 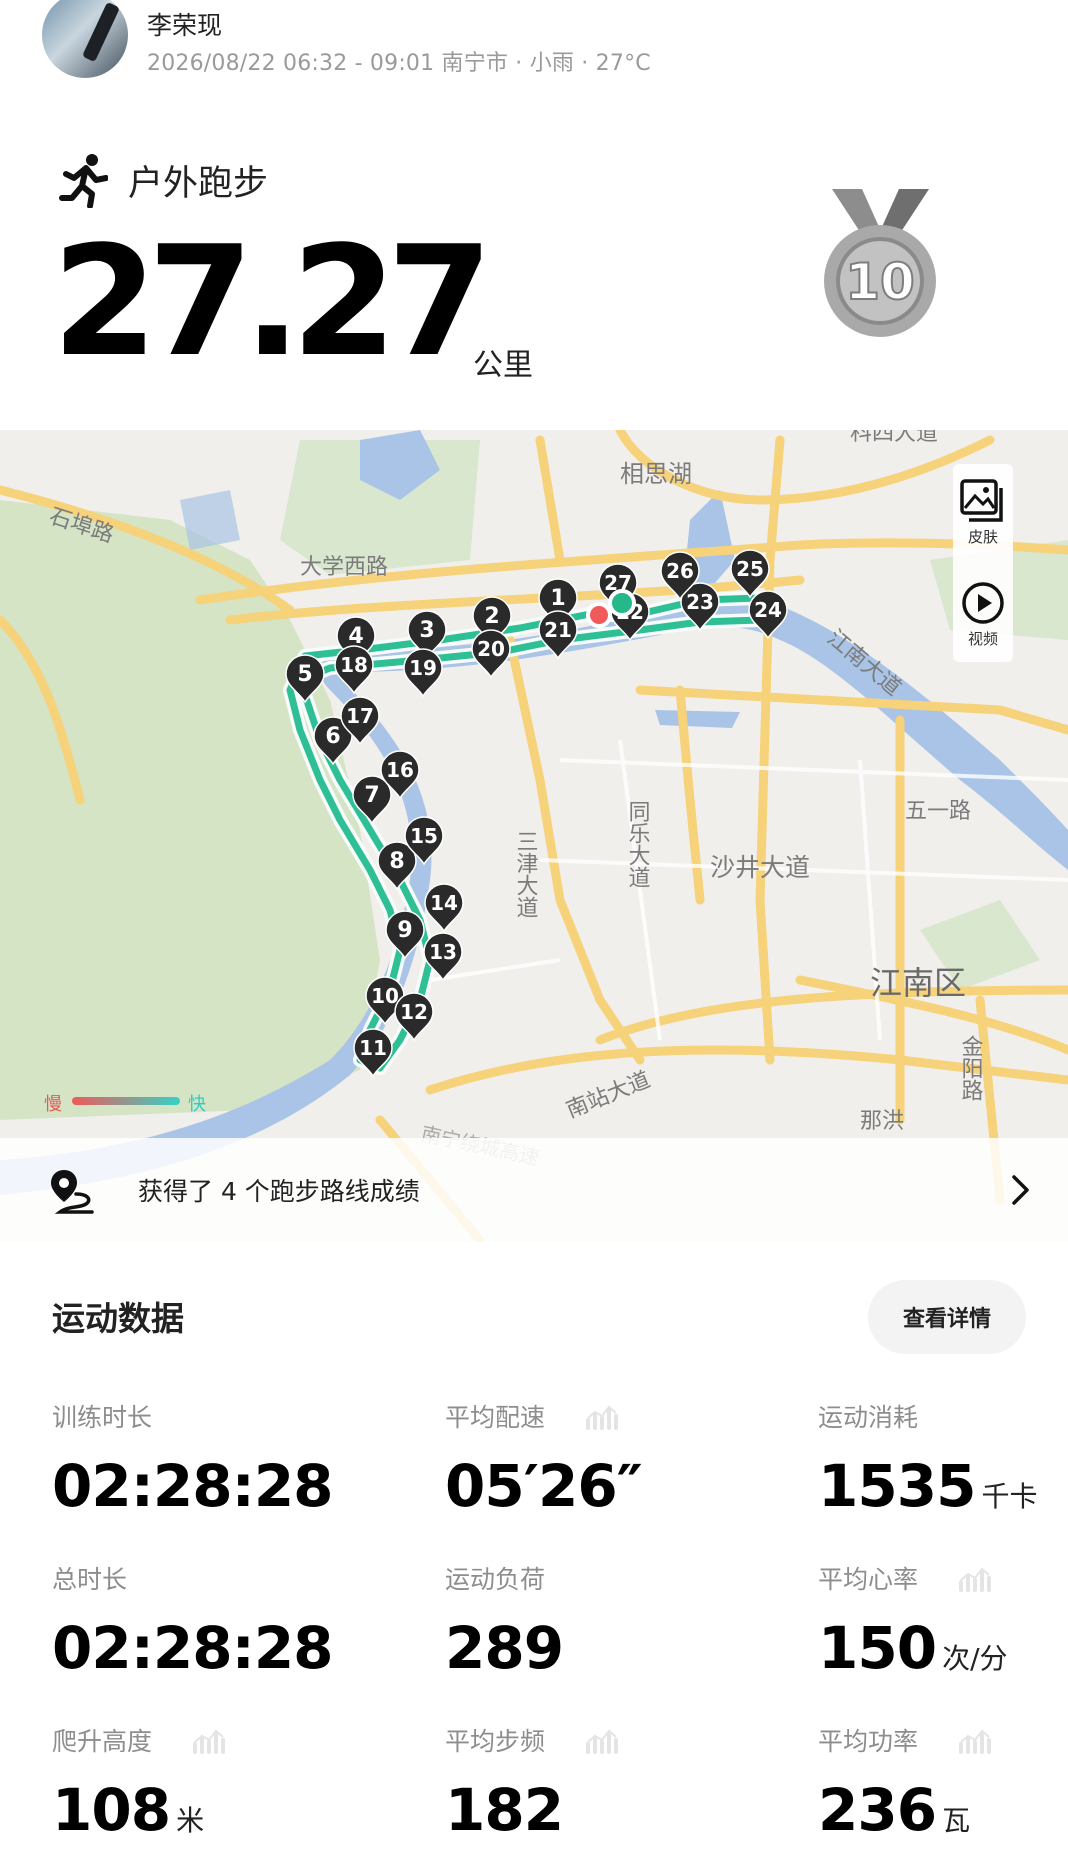 I want to click on stat-value: 05′26″, so click(x=610, y=1486).